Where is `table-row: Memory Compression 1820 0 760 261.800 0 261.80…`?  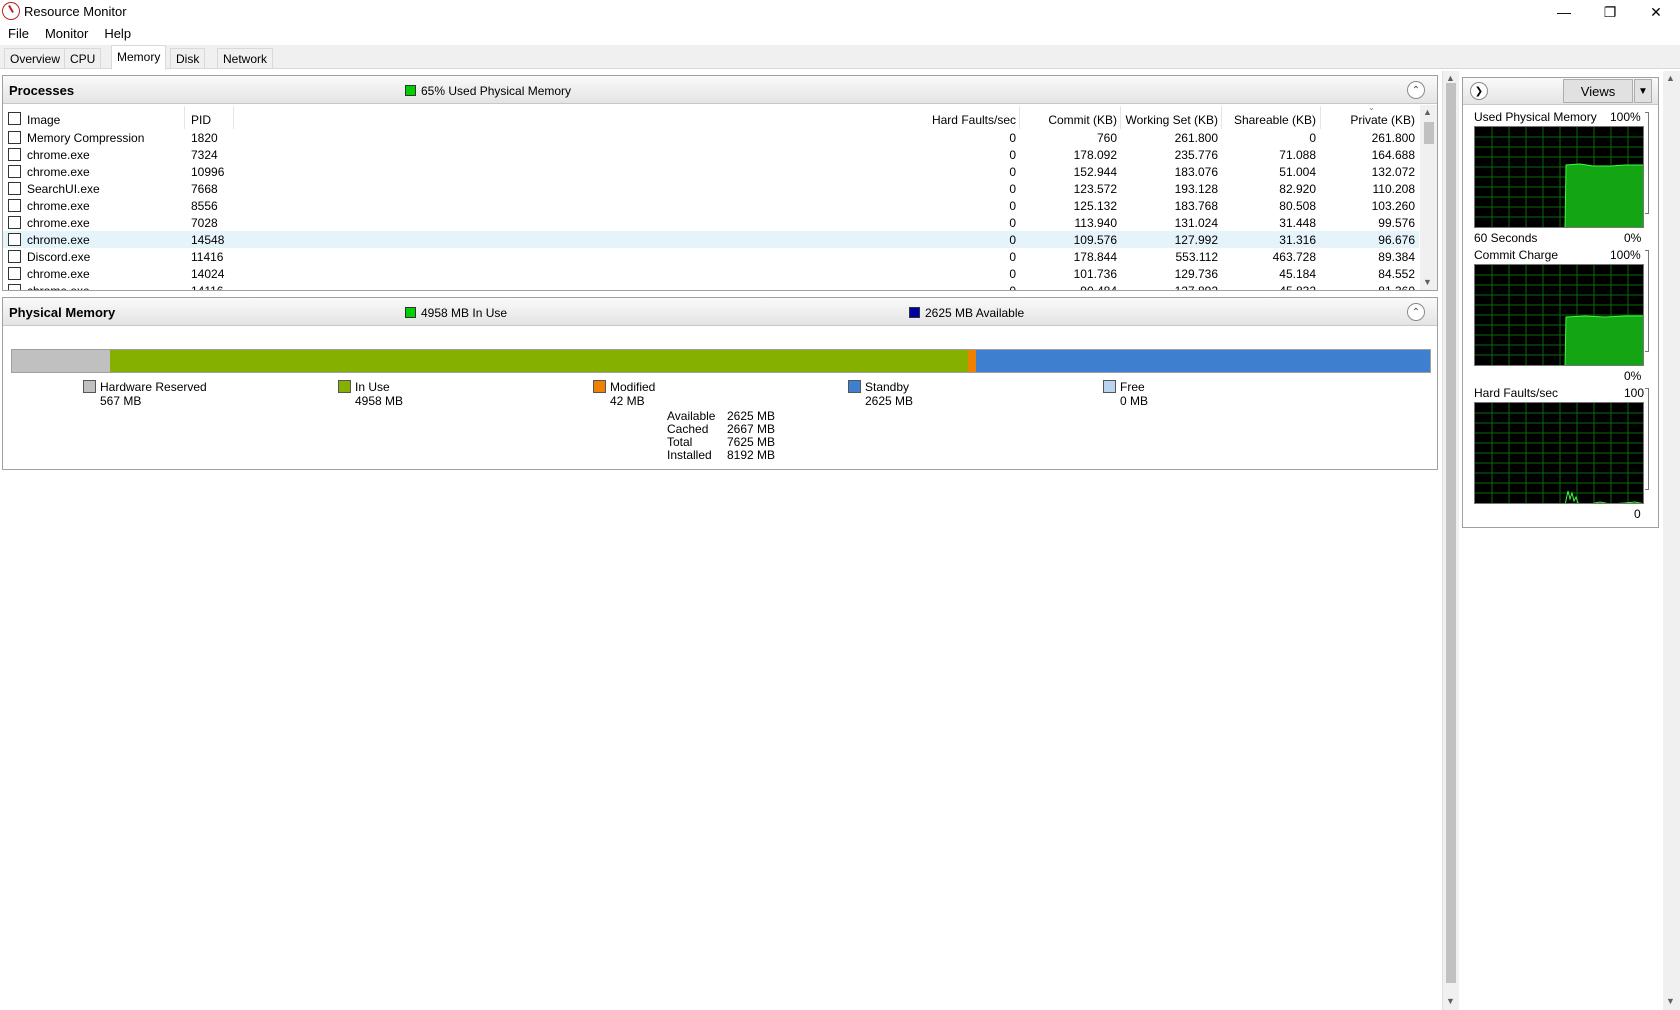
table-row: Memory Compression 1820 0 760 261.800 0 261.80… is located at coordinates (711, 137).